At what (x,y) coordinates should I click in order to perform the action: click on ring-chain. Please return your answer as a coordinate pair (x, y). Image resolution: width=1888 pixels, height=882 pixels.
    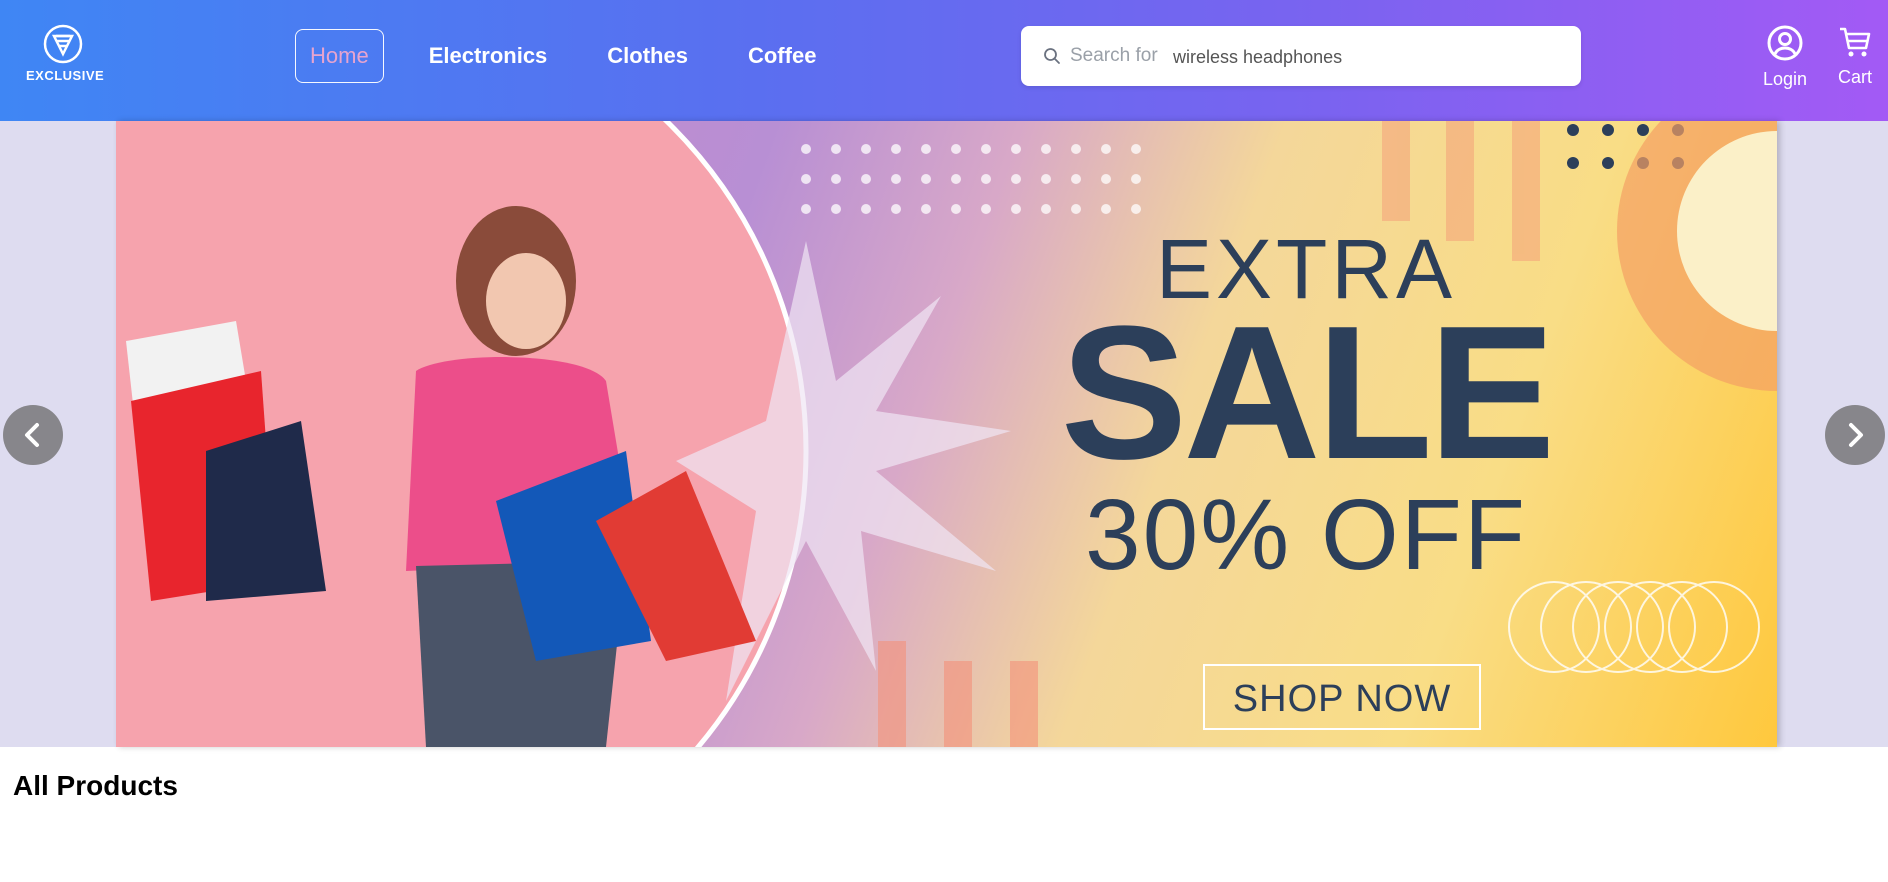
    Looking at the image, I should click on (1634, 627).